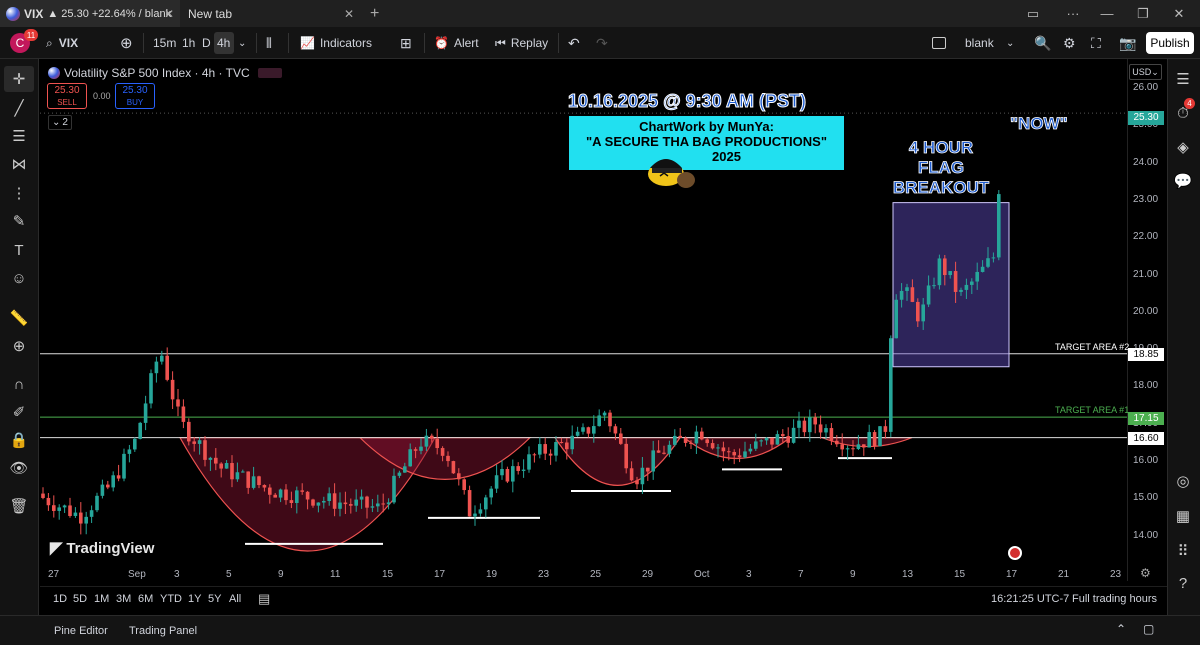 The width and height of the screenshot is (1200, 645). Describe the element at coordinates (1148, 629) in the screenshot. I see `maximize-panel-icon: ▢` at that location.